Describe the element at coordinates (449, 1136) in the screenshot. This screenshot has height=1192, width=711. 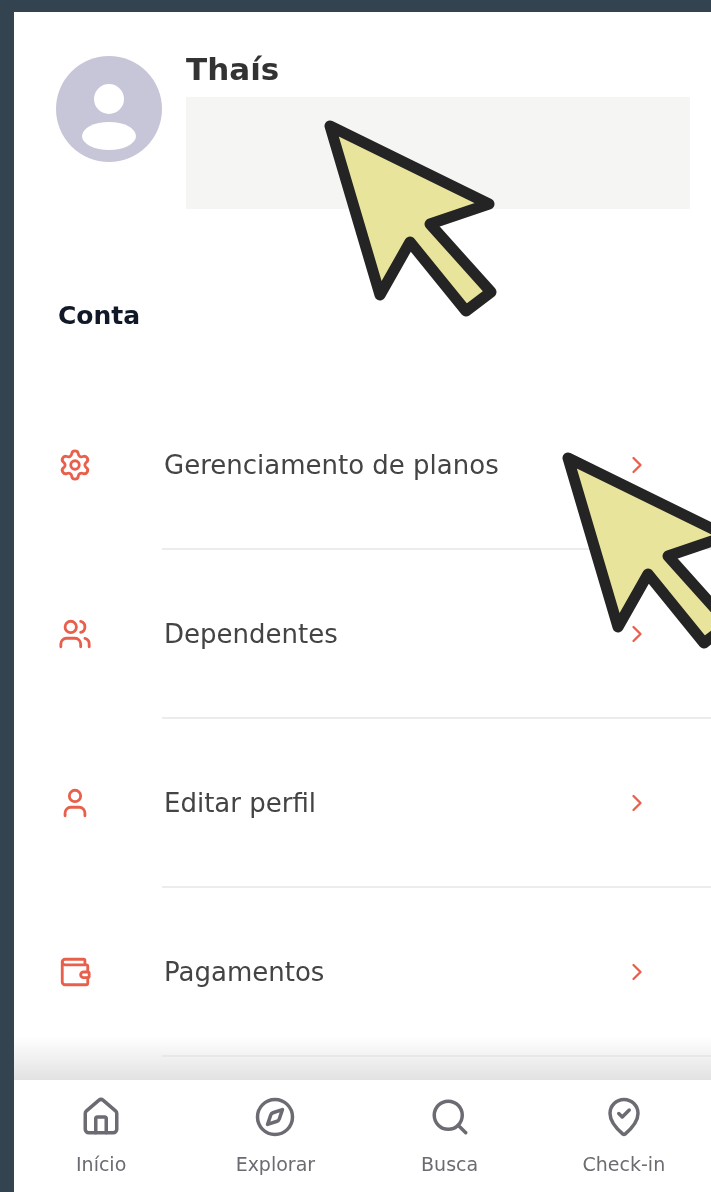
I see `nav-tab: Busca` at that location.